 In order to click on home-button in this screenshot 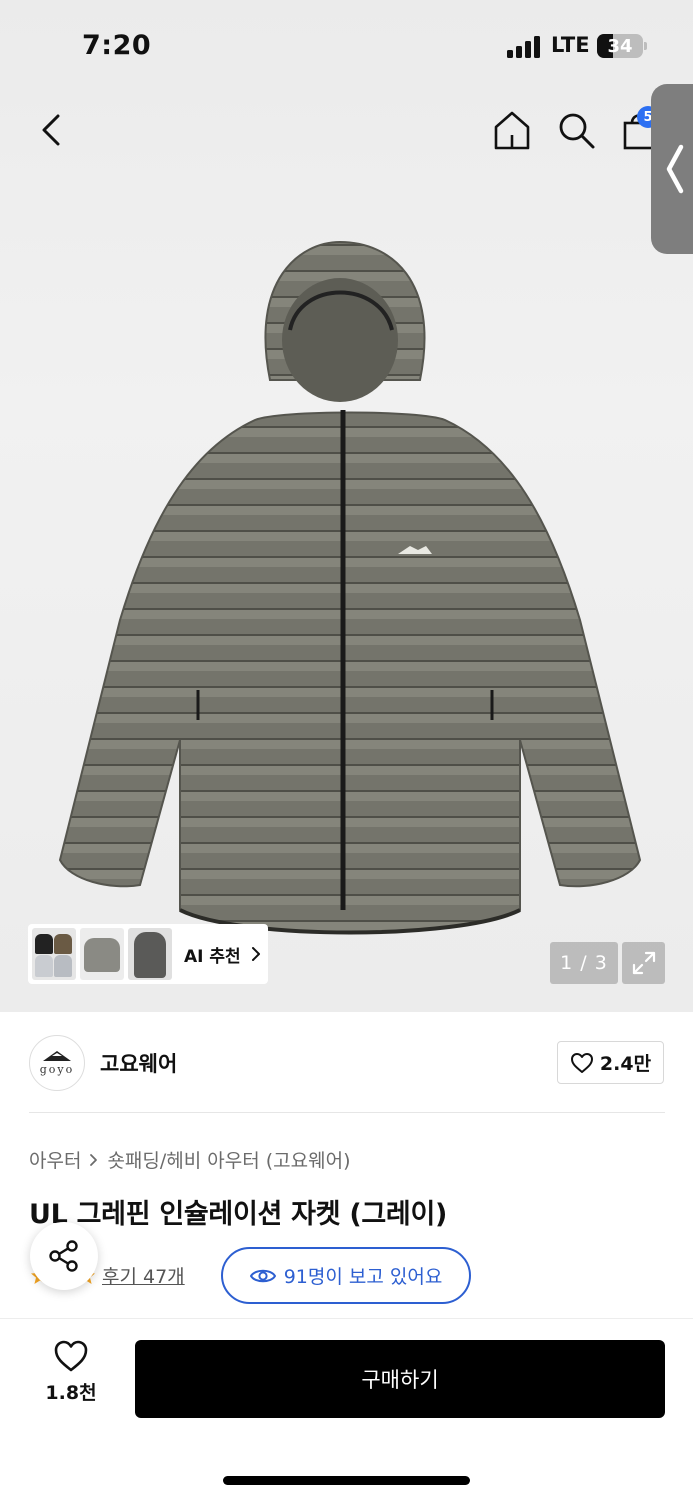, I will do `click(512, 130)`.